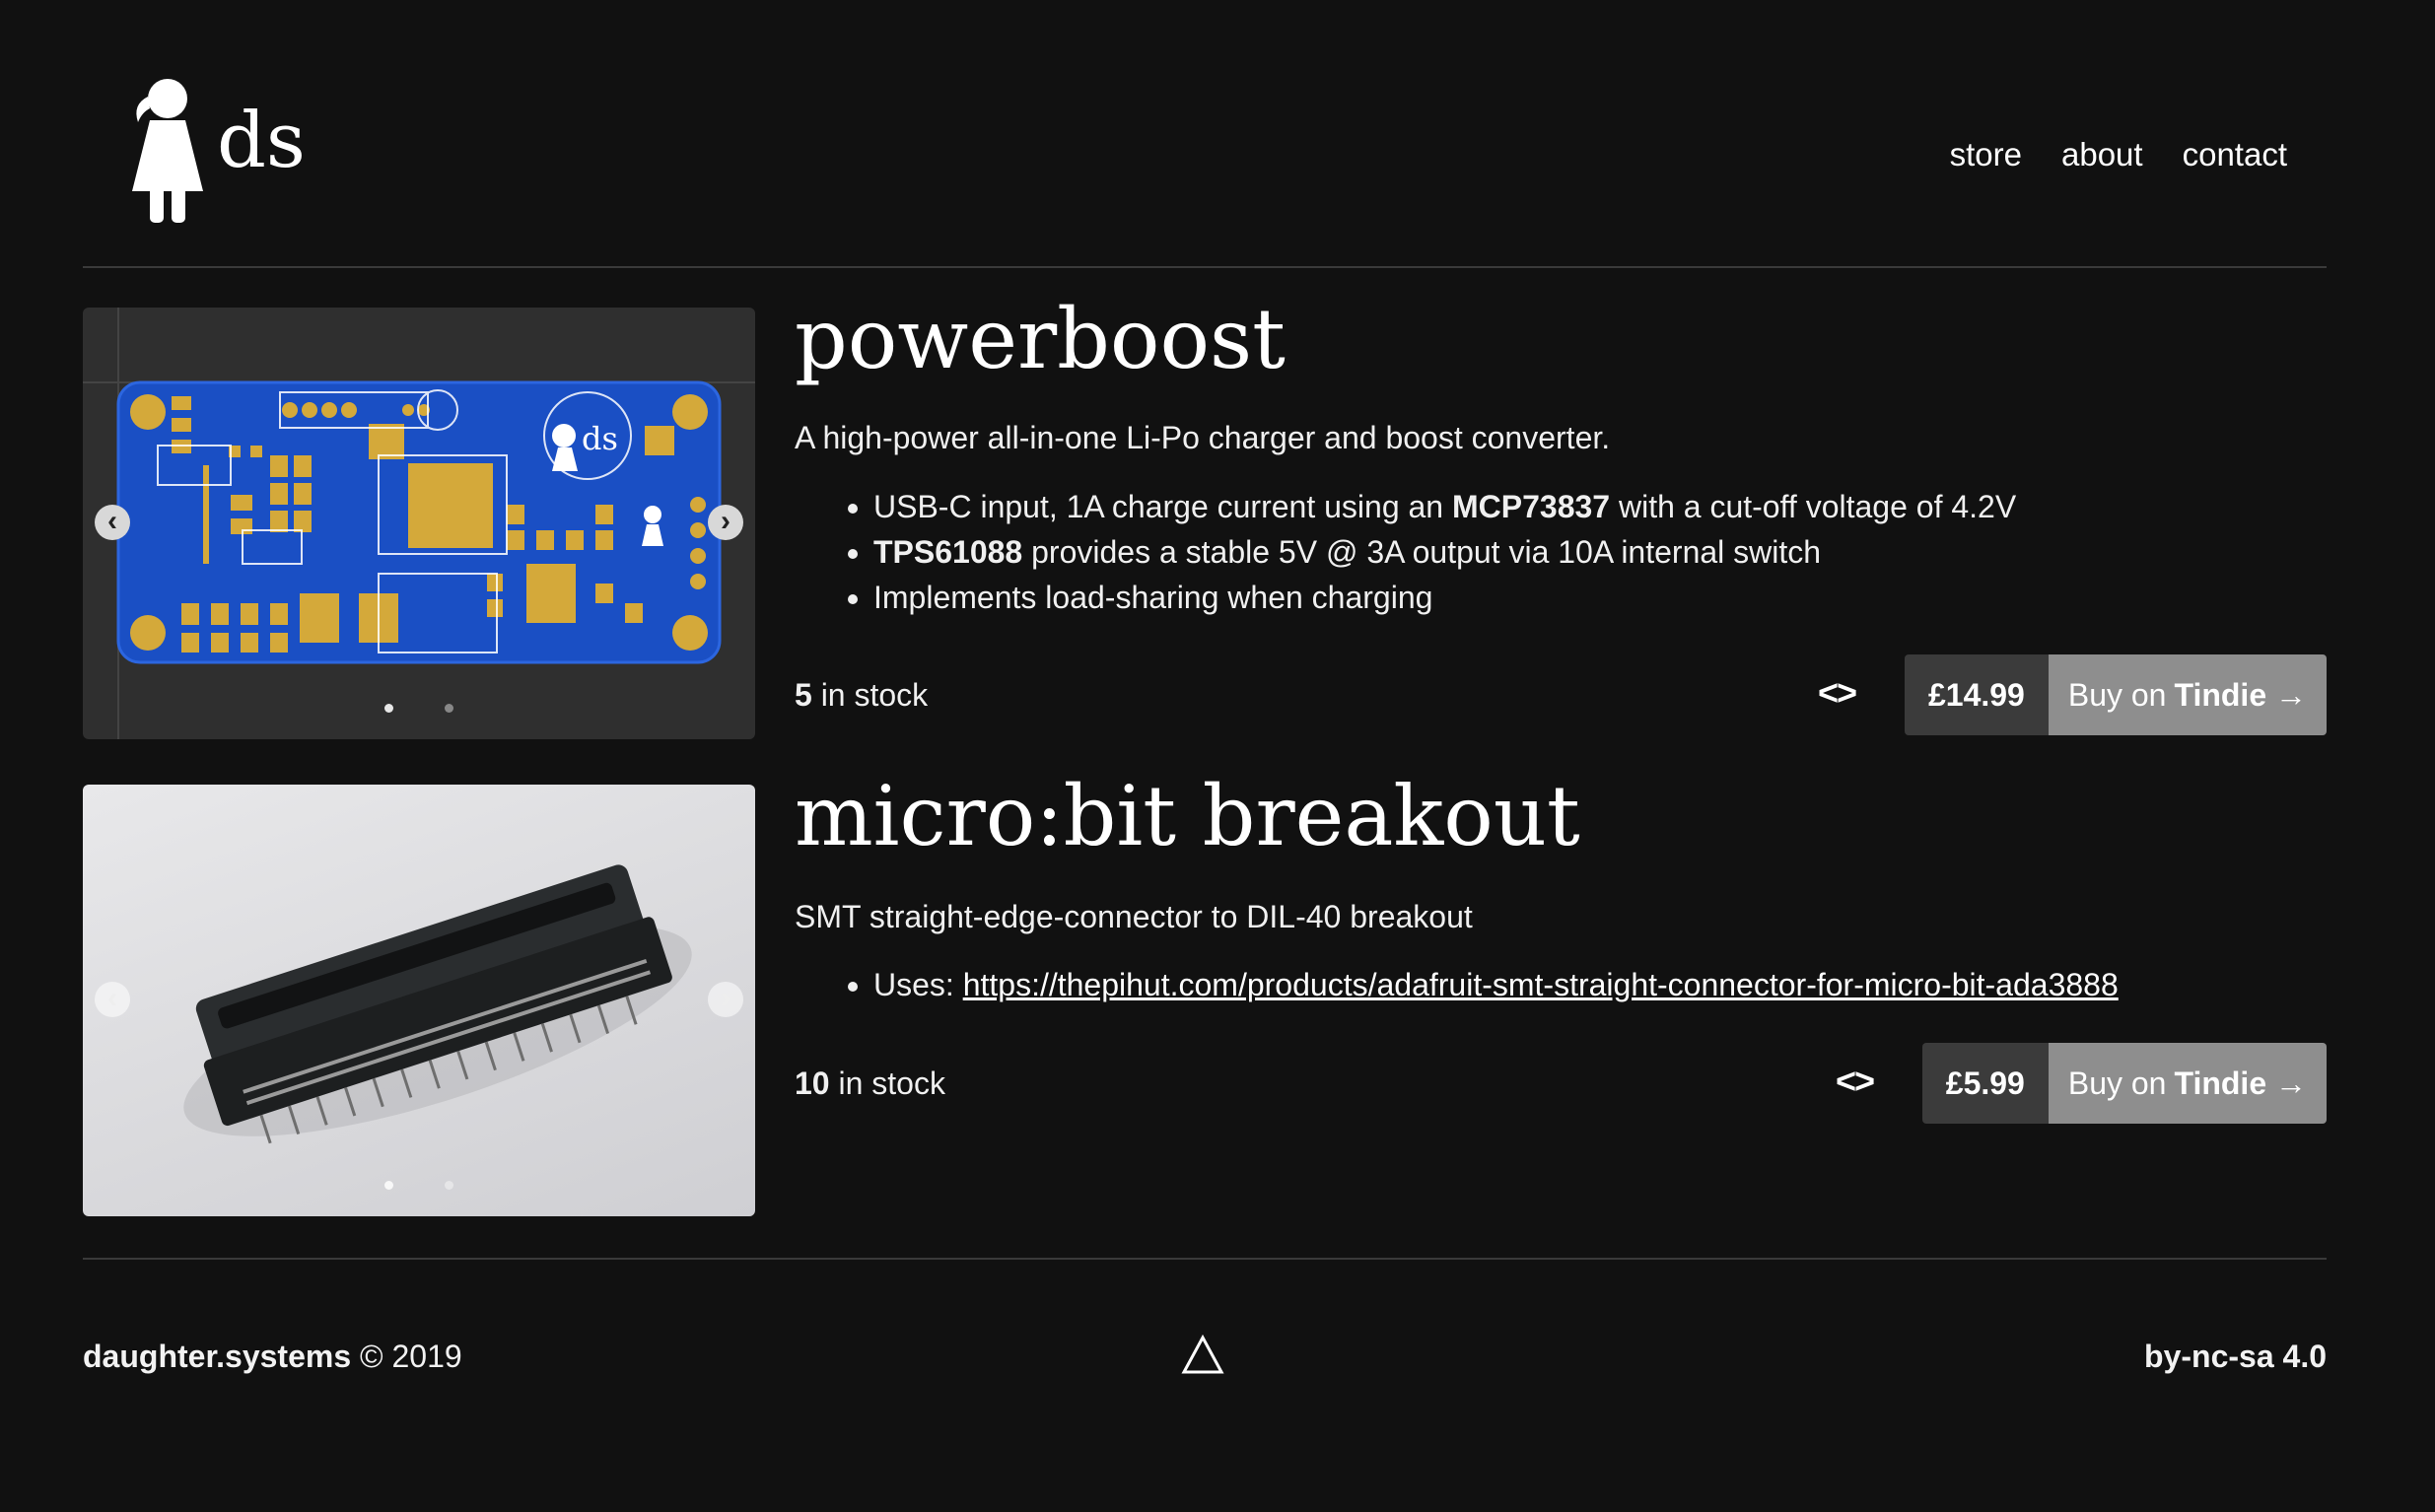 This screenshot has height=1512, width=2435. I want to click on site-logo: ds, so click(218, 152).